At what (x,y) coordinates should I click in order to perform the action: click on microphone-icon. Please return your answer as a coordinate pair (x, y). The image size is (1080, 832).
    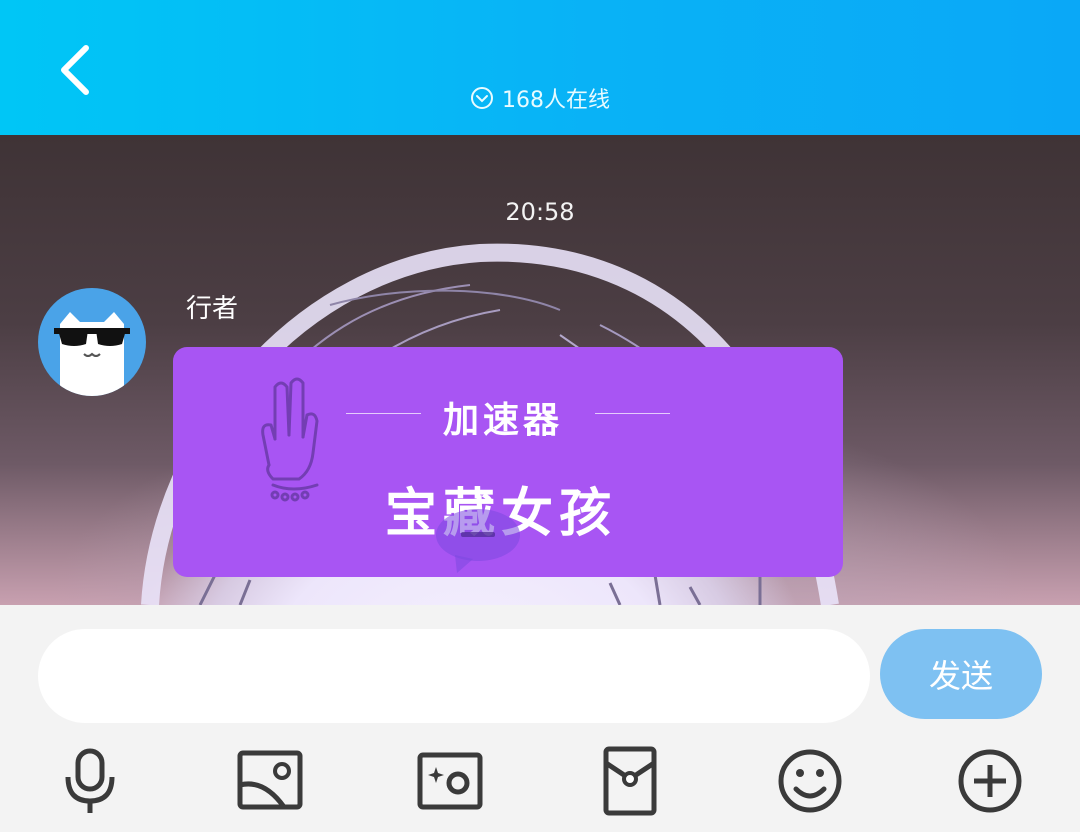
    Looking at the image, I should click on (90, 780).